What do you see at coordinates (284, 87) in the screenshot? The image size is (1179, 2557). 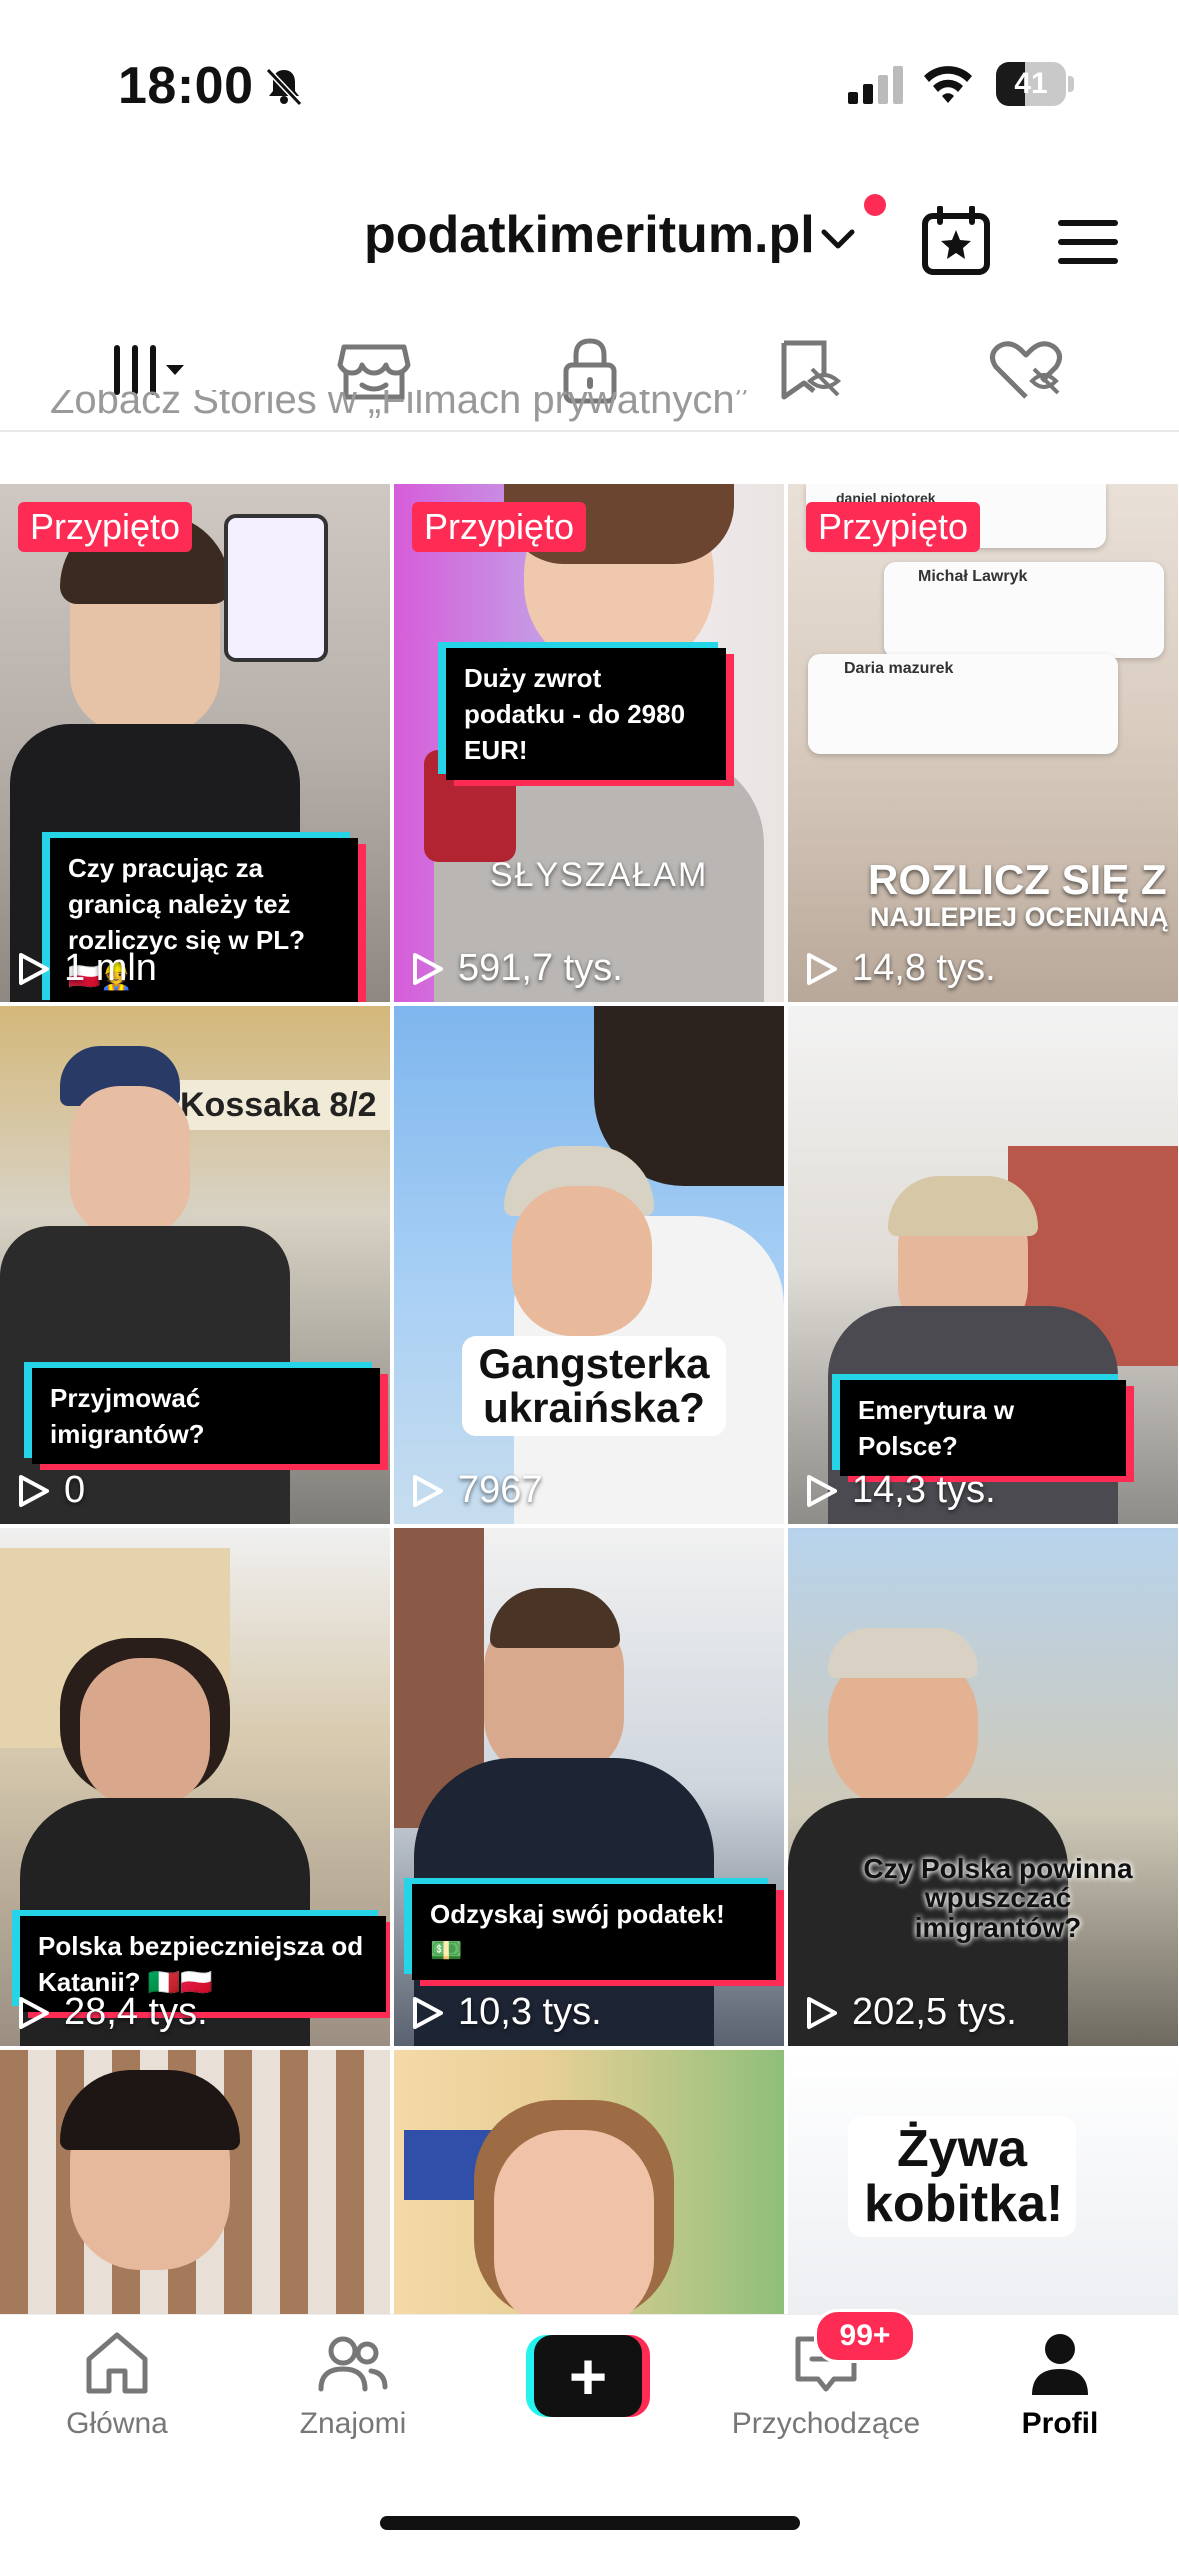 I see `bell-muted-icon` at bounding box center [284, 87].